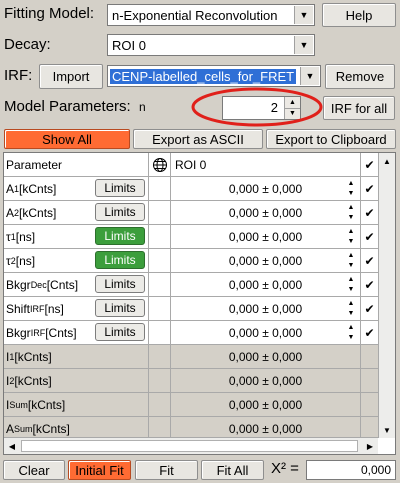  Describe the element at coordinates (76, 212) in the screenshot. I see `parameter-name: A 2 [kCnts] Limits` at that location.